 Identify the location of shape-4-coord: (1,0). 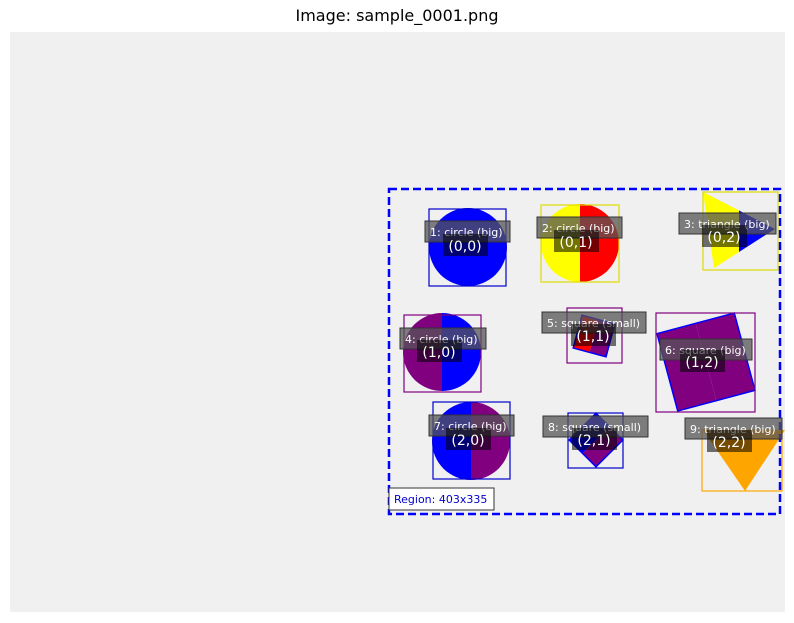
(438, 353).